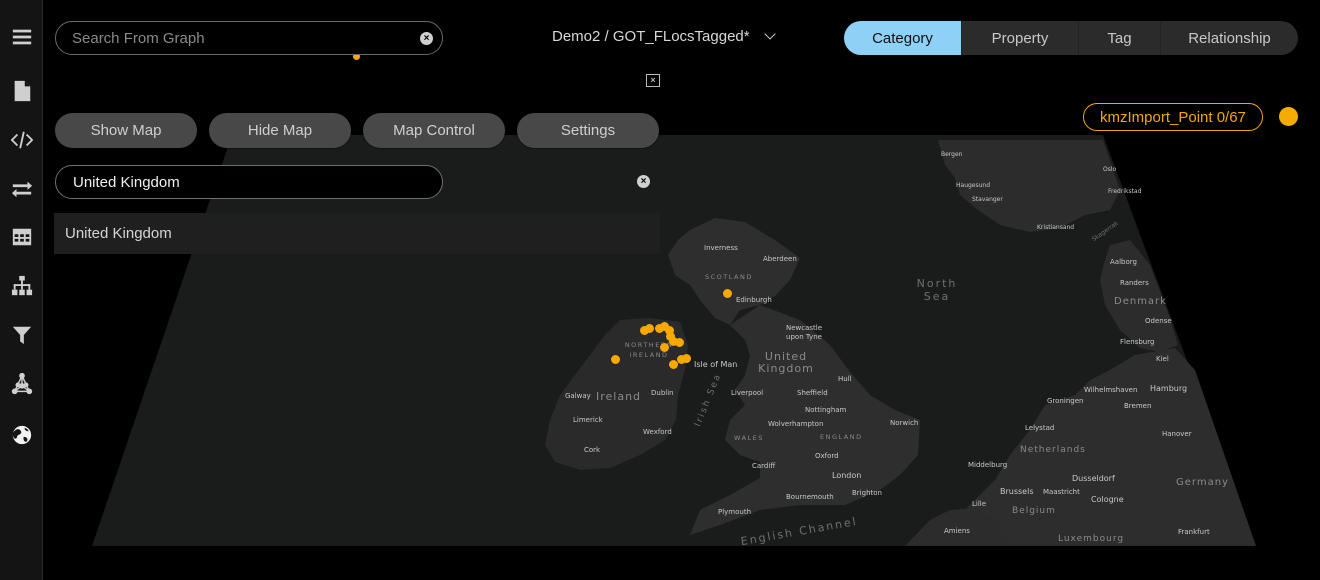 The width and height of the screenshot is (1320, 580). What do you see at coordinates (845, 379) in the screenshot?
I see `map-label-hull: Hull` at bounding box center [845, 379].